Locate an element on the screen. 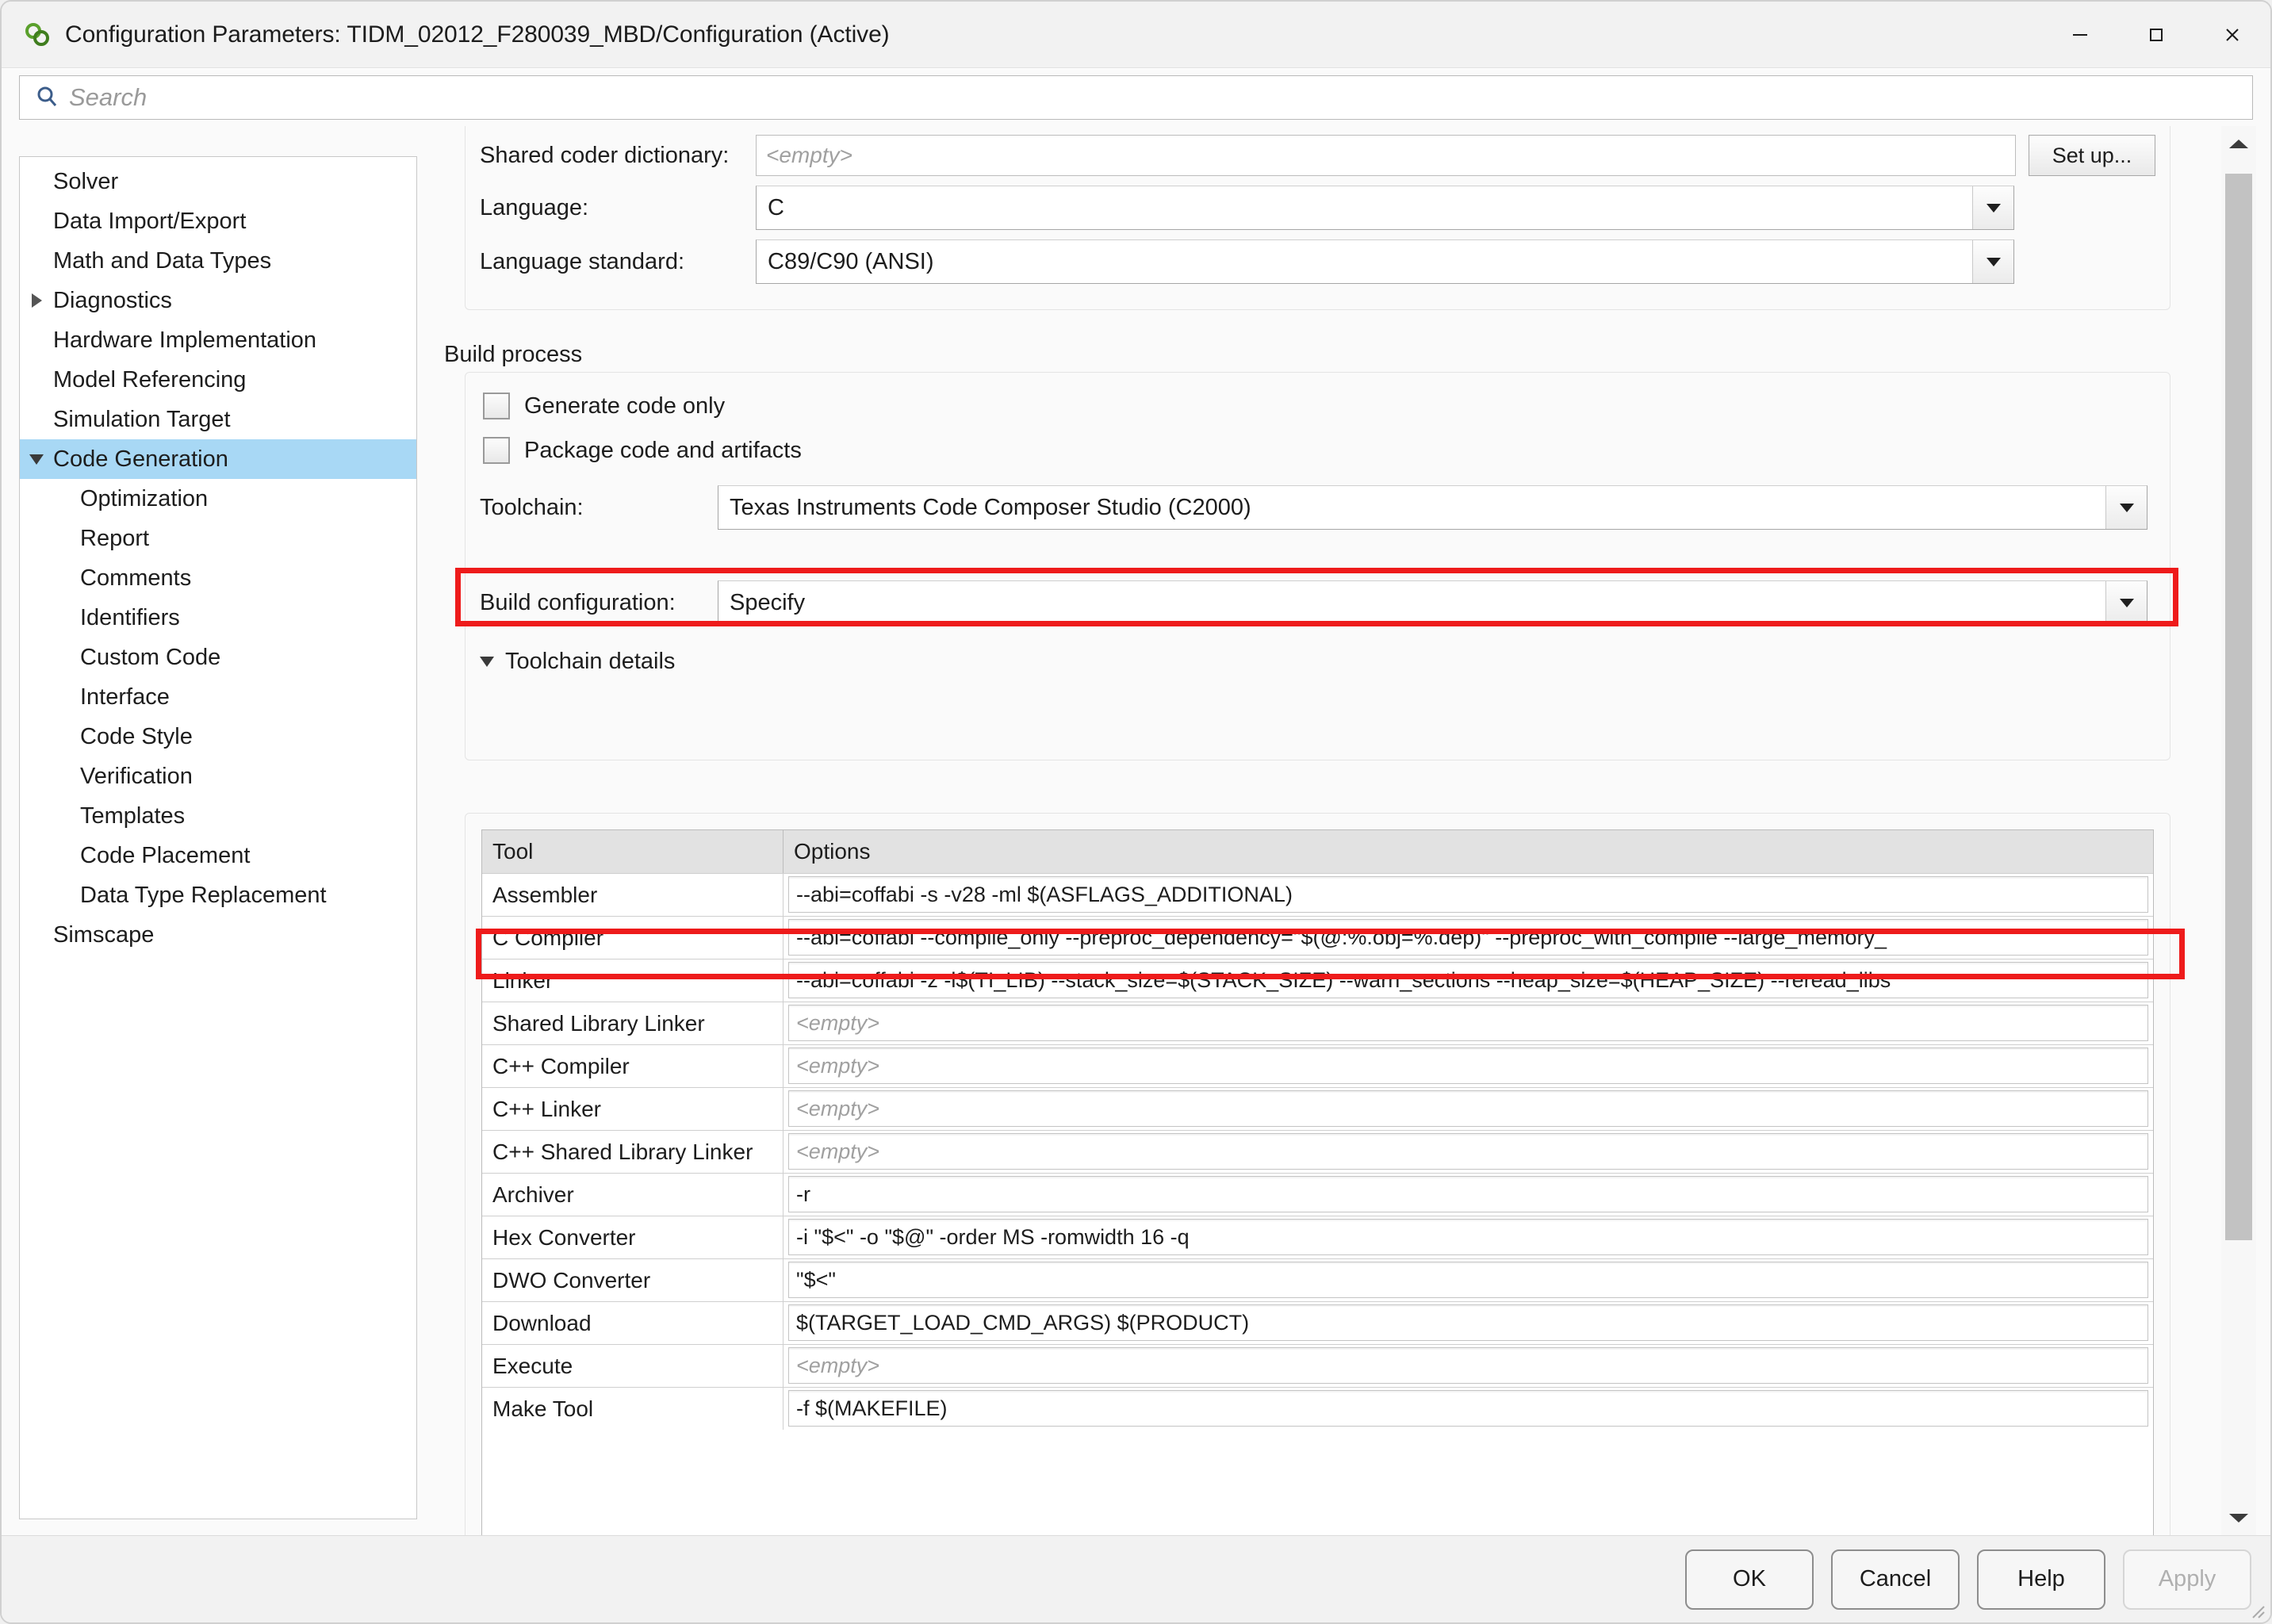 This screenshot has height=1624, width=2272. generate-code-only-checkbox is located at coordinates (496, 406).